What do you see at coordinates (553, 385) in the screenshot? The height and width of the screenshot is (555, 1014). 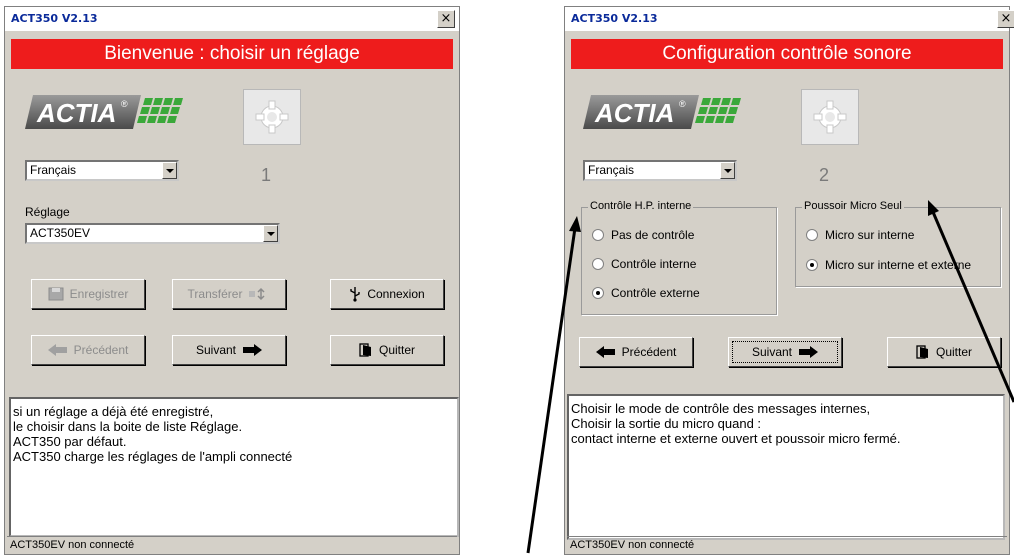 I see `annotation-arrow-left` at bounding box center [553, 385].